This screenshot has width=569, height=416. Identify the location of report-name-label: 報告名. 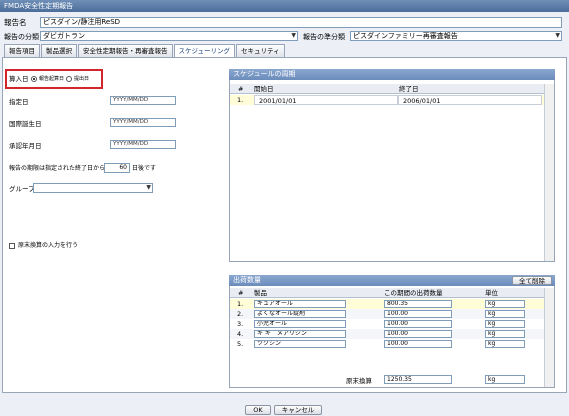
(15, 22).